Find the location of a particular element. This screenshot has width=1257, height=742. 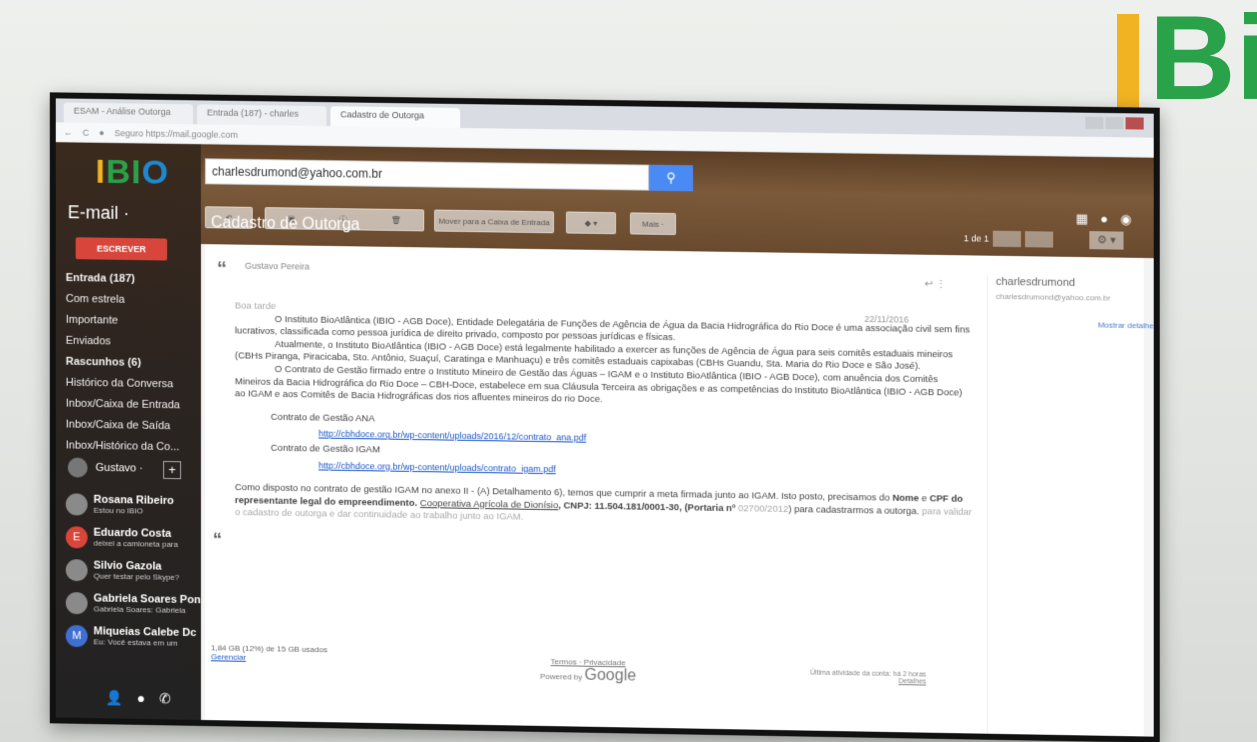

account-icons: ▦ ● ◉ is located at coordinates (1104, 219).